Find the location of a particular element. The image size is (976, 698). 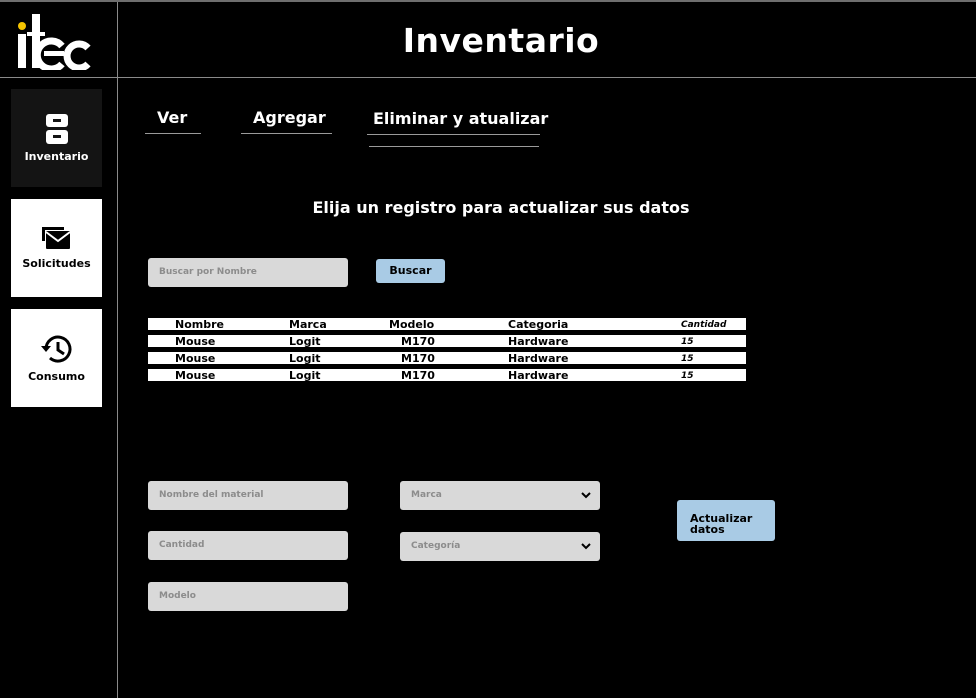

history-icon is located at coordinates (55, 349).